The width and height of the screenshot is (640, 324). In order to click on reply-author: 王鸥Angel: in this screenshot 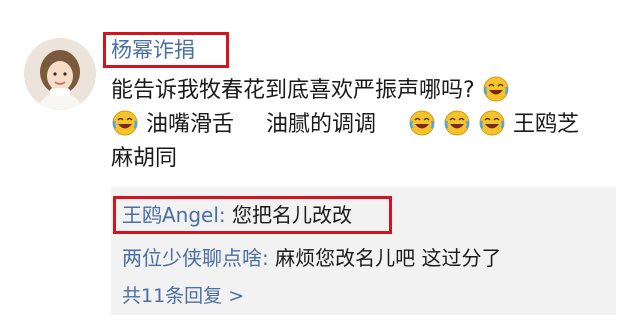, I will do `click(174, 215)`.